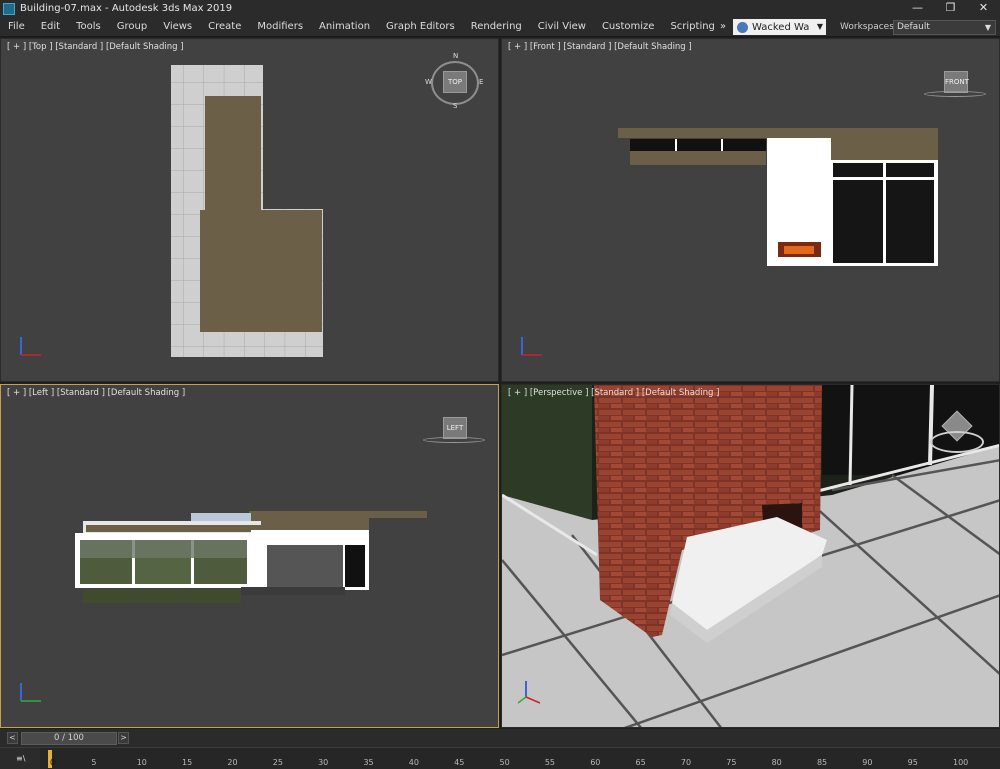 Image resolution: width=1000 pixels, height=769 pixels. What do you see at coordinates (961, 762) in the screenshot?
I see `ruler-tick-label: 100` at bounding box center [961, 762].